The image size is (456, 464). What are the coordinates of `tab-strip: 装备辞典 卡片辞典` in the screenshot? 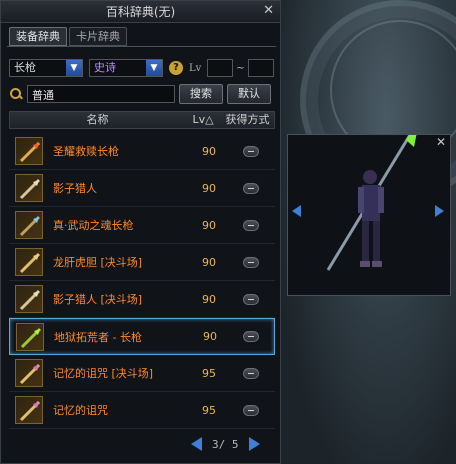 It's located at (68, 36).